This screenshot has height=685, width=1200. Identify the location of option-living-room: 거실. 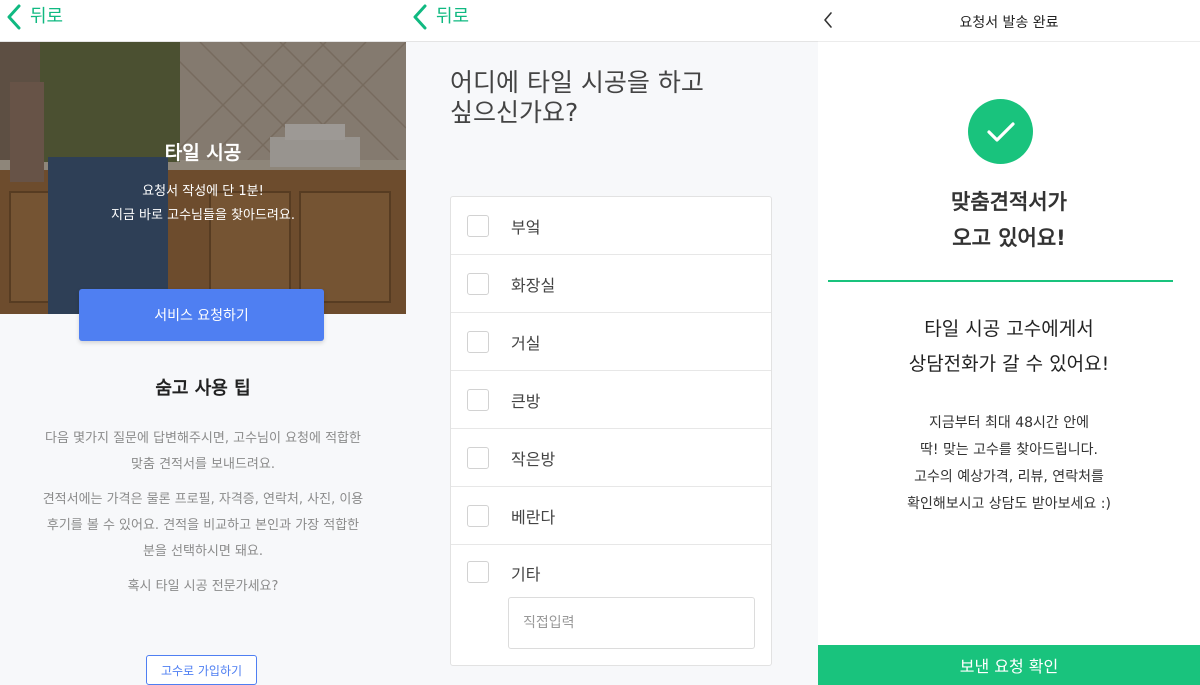
(611, 342).